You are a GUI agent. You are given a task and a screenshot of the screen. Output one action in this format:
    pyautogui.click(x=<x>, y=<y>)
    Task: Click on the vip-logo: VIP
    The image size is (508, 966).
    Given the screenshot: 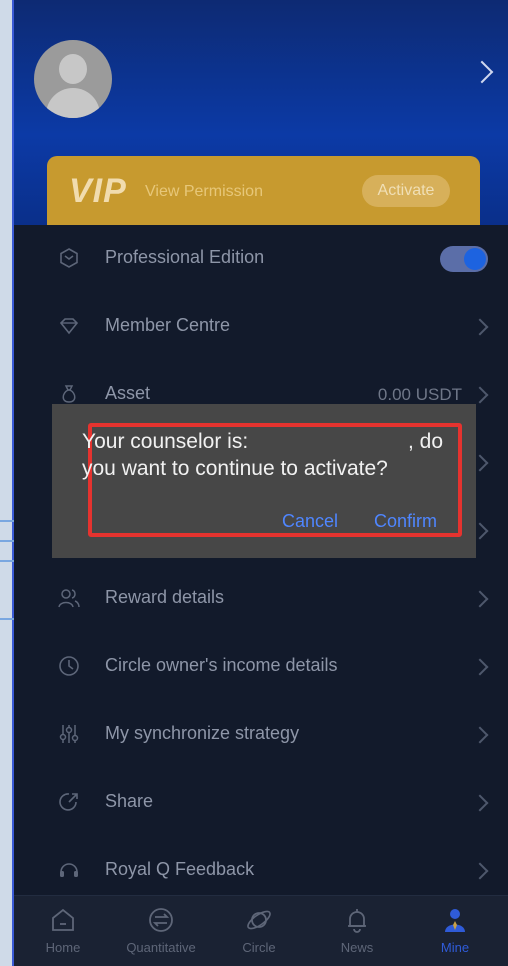 What is the action you would take?
    pyautogui.click(x=98, y=191)
    